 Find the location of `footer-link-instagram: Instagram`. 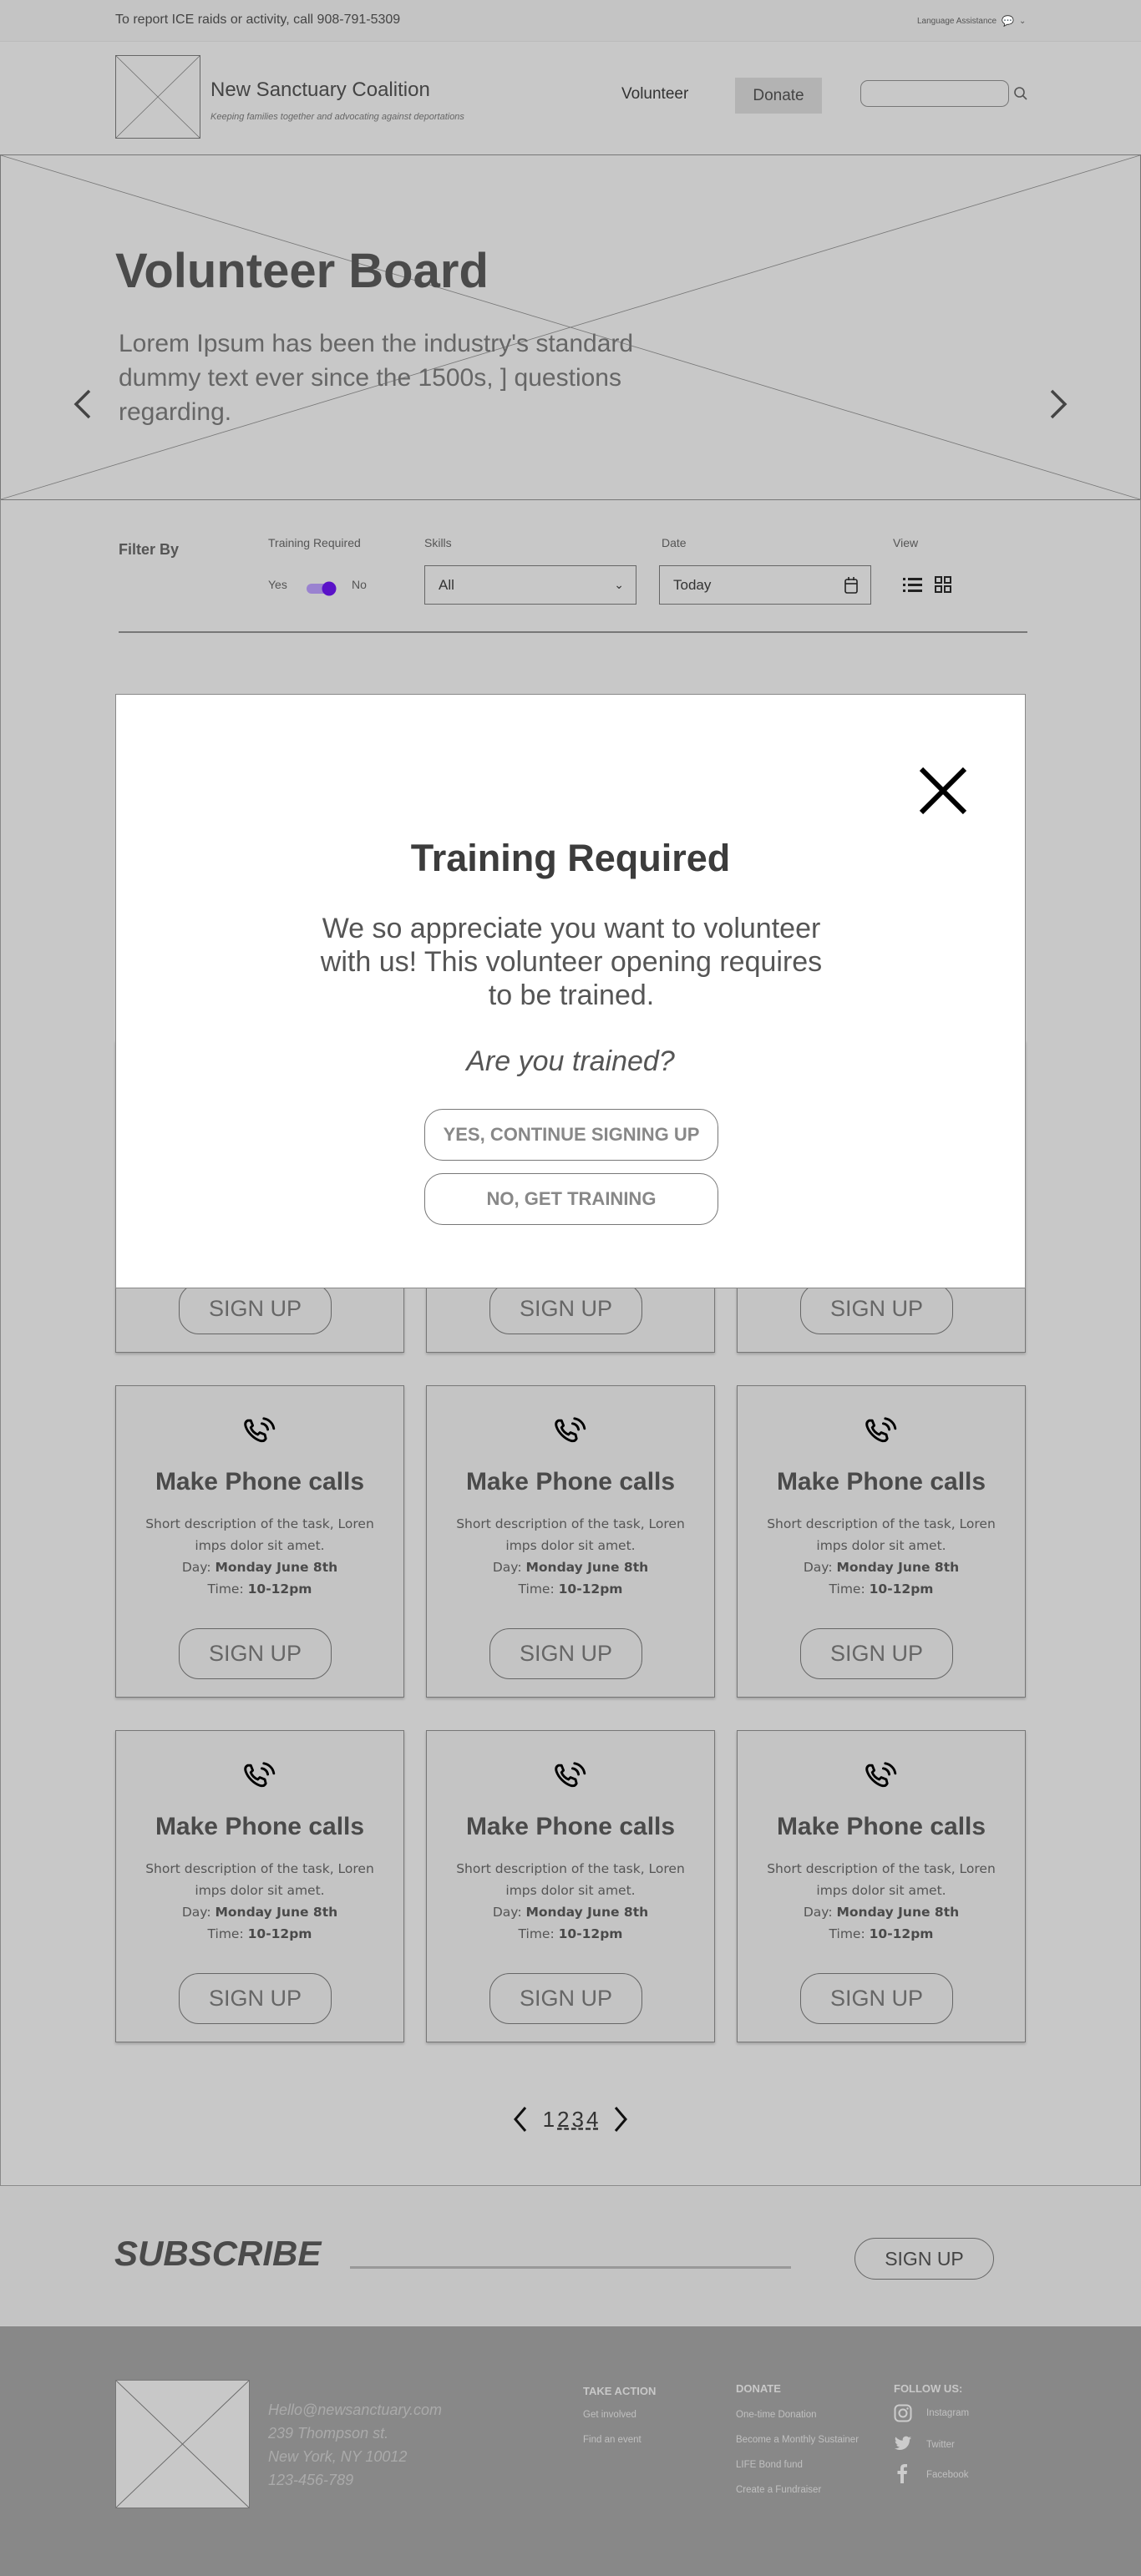

footer-link-instagram: Instagram is located at coordinates (947, 2413).